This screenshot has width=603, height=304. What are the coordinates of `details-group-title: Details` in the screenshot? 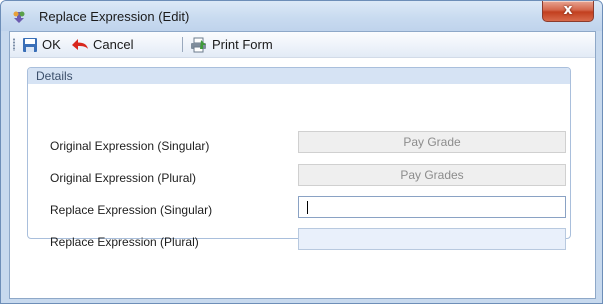 It's located at (54, 76).